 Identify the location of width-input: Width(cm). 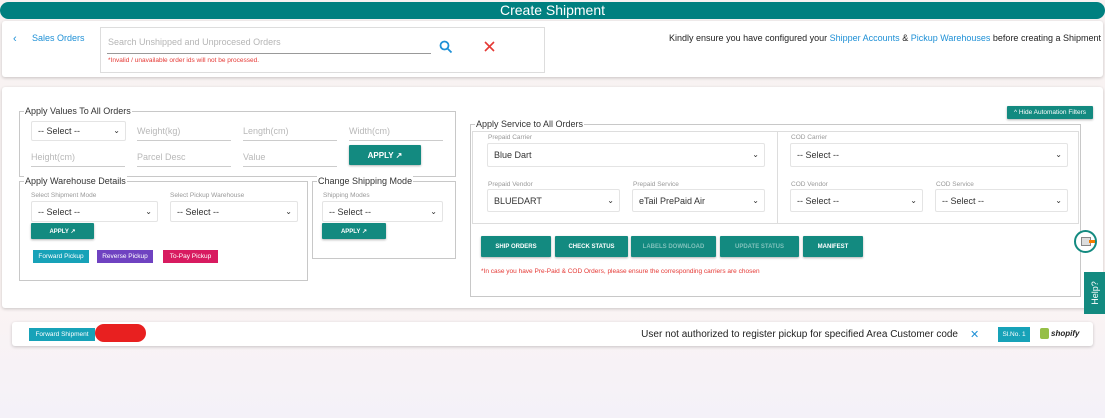
(396, 133).